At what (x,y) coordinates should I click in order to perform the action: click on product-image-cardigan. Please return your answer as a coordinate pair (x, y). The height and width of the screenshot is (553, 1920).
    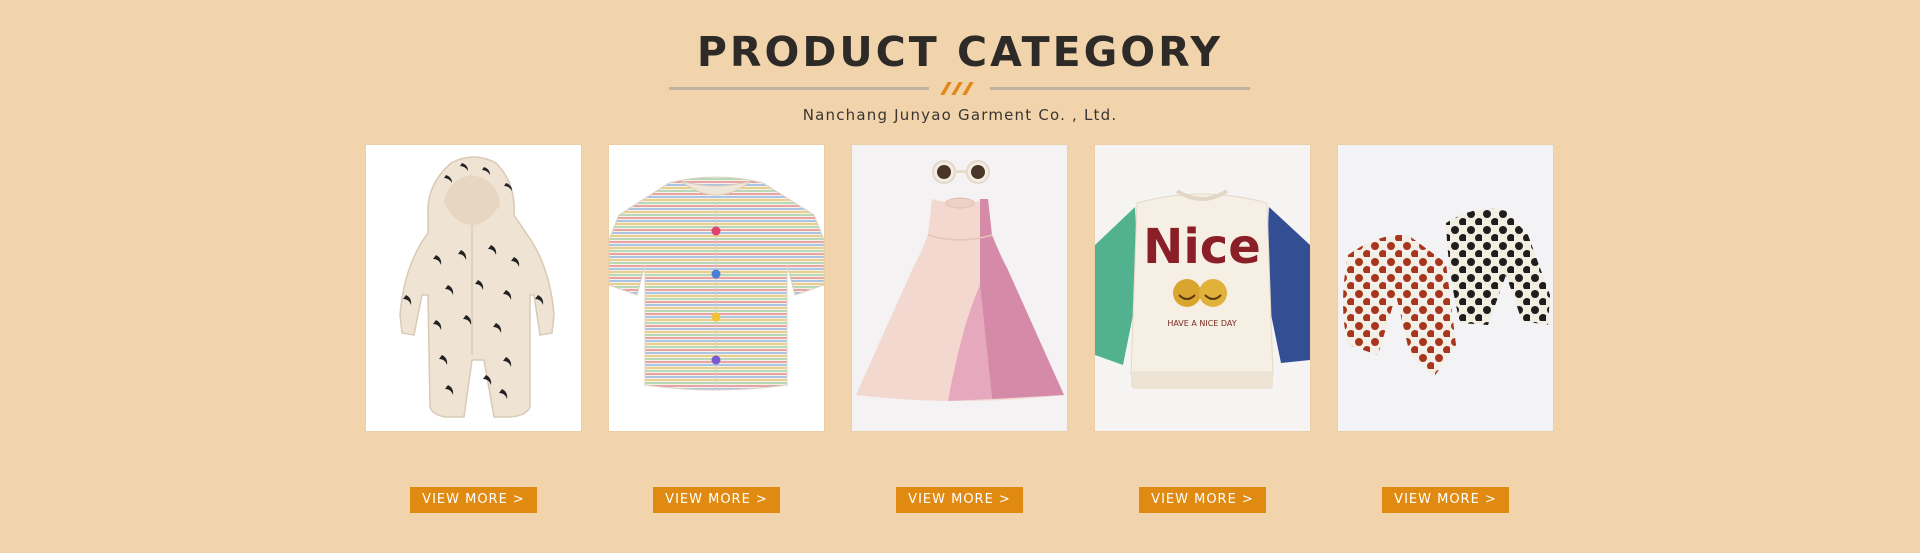
    Looking at the image, I should click on (716, 288).